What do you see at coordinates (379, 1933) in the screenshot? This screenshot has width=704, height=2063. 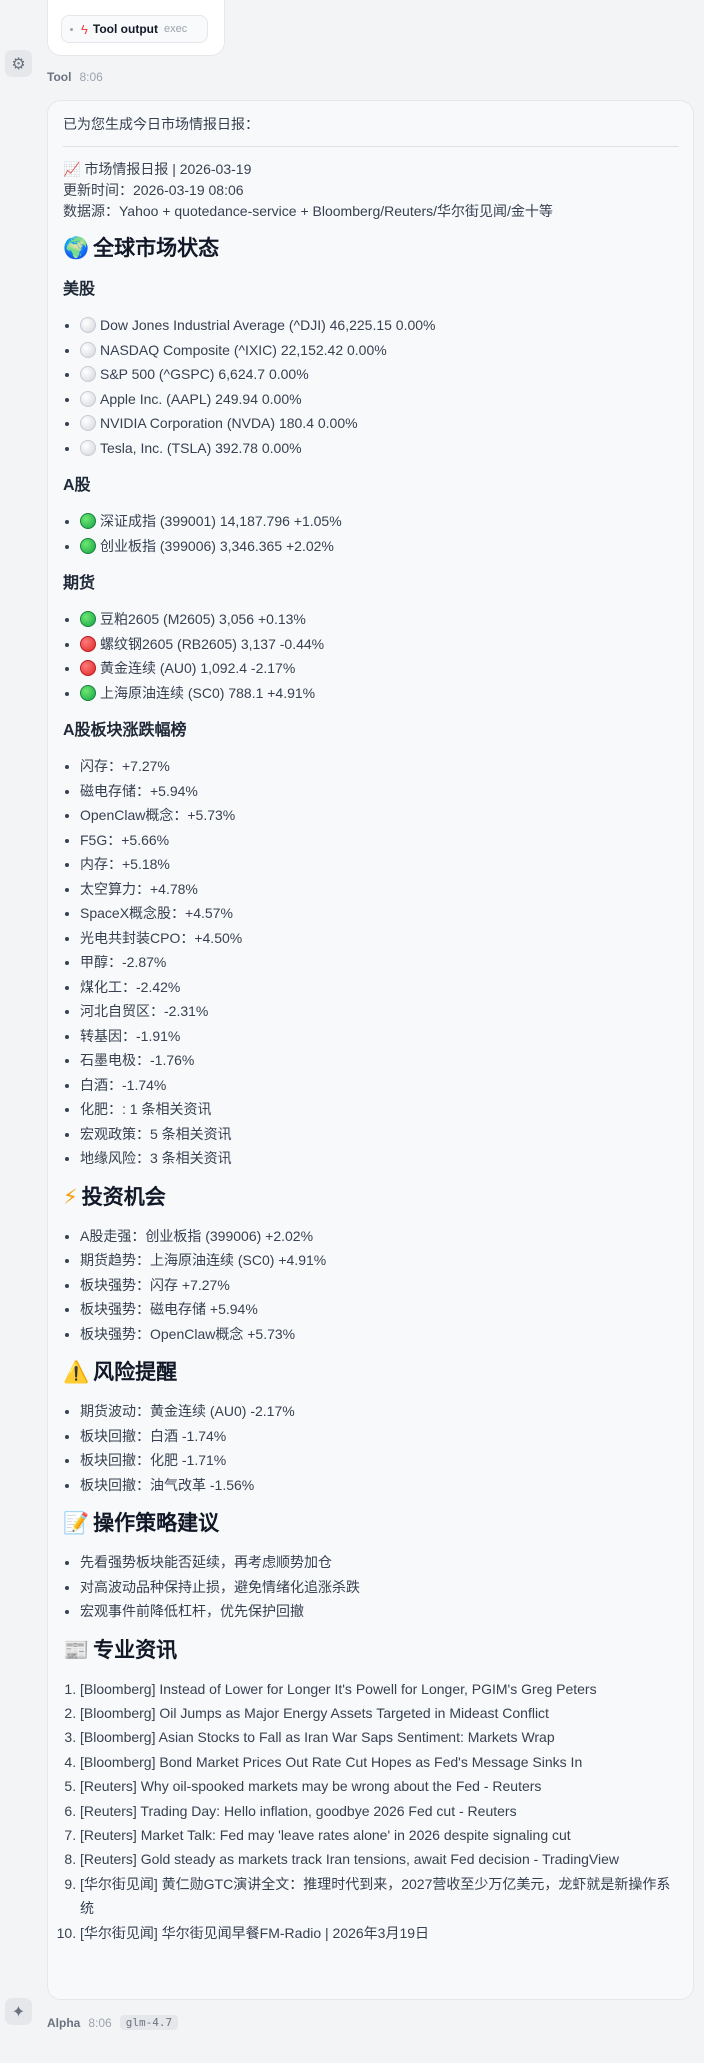 I see `news-item: [华尔街见闻] 华尔街见闻早餐FM-Radio | 2026年3月19日` at bounding box center [379, 1933].